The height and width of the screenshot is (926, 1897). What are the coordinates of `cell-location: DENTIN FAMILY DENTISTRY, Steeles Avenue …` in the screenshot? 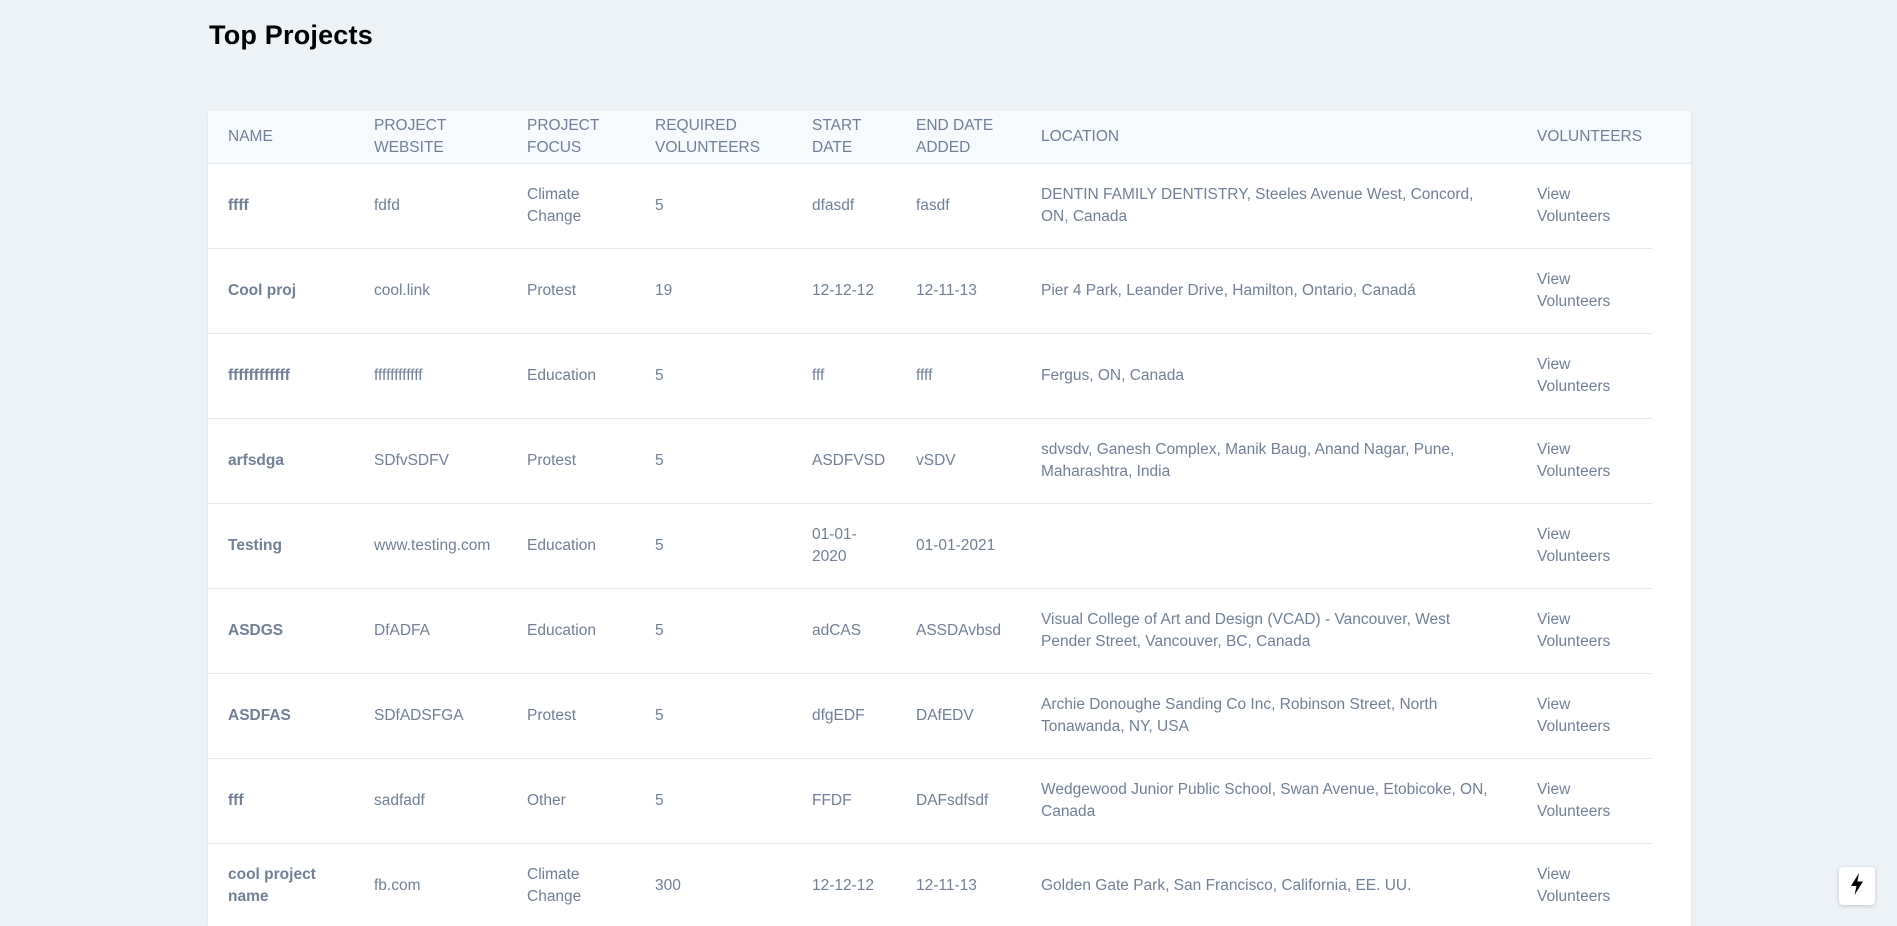 It's located at (1269, 206).